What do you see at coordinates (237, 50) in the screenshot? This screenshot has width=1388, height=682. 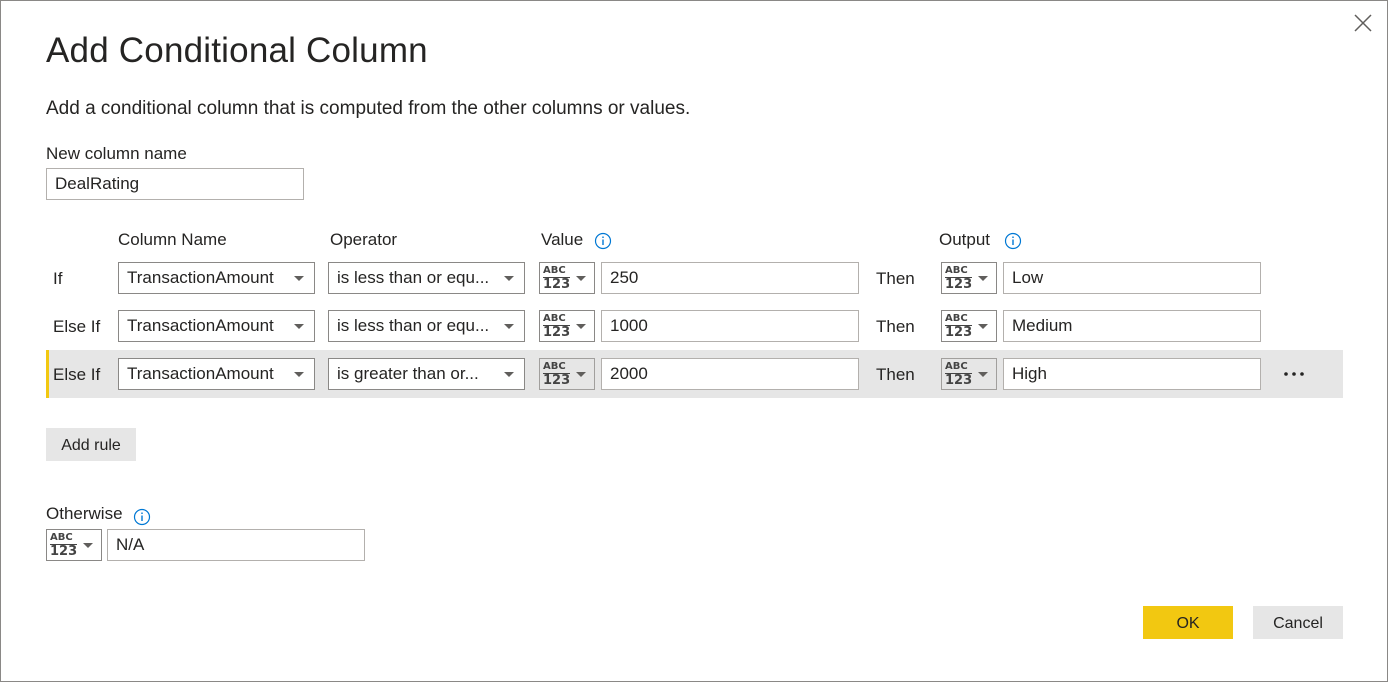 I see `dialog-title: Add Conditional Column` at bounding box center [237, 50].